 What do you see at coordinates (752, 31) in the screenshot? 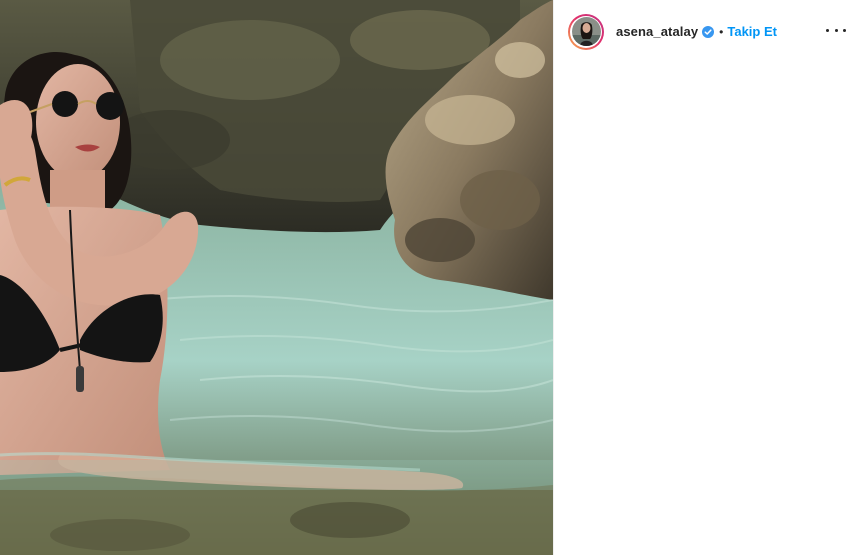
I see `follow-button: Takip Et` at bounding box center [752, 31].